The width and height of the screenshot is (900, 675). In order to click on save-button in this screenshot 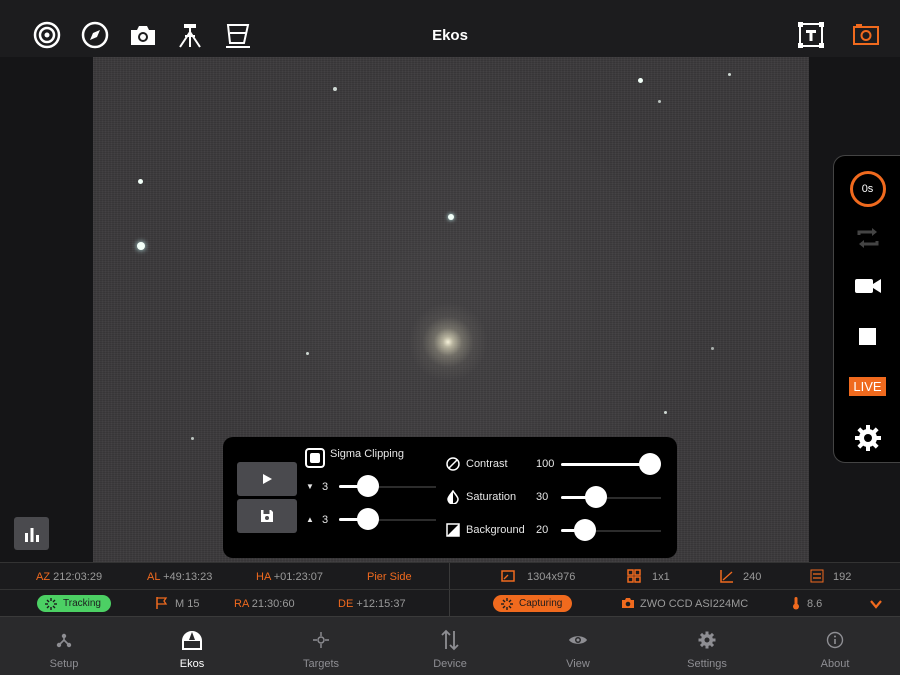, I will do `click(267, 516)`.